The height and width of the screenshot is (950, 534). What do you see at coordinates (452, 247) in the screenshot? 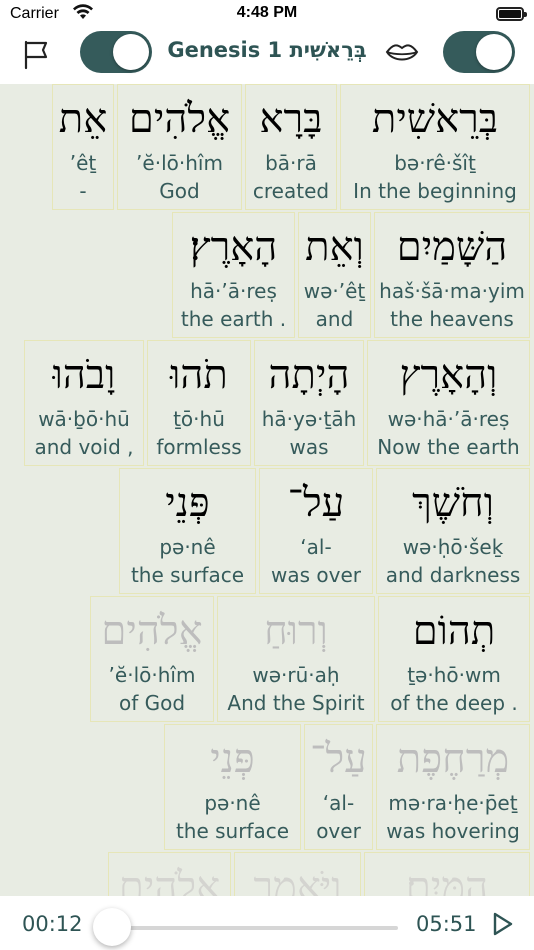
I see `hebrew-word: הַשָּׁמַיִם` at bounding box center [452, 247].